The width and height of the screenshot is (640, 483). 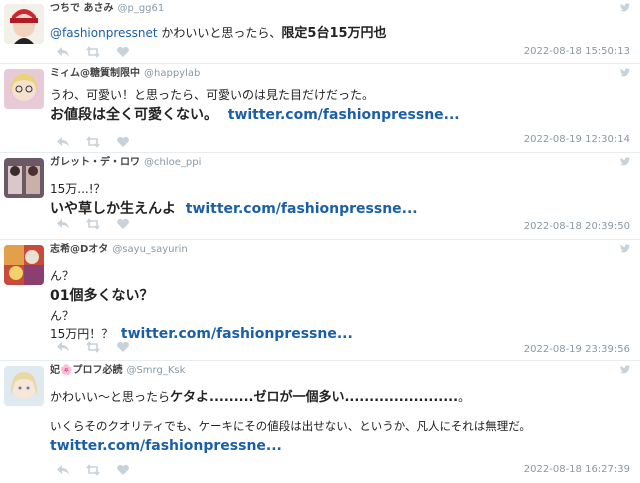 What do you see at coordinates (140, 8) in the screenshot?
I see `user-handle: @p_gg61` at bounding box center [140, 8].